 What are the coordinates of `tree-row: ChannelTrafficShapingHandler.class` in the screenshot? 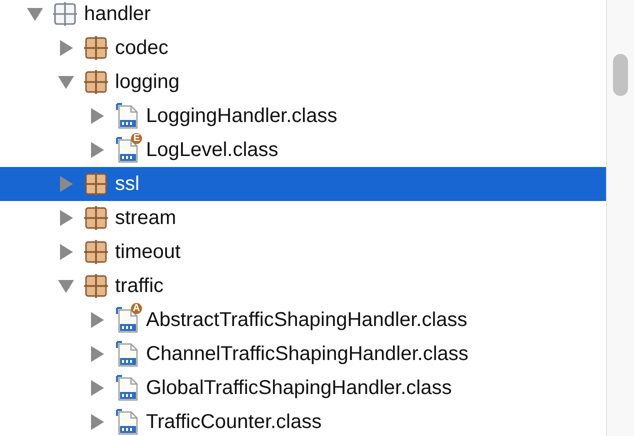 It's located at (303, 354).